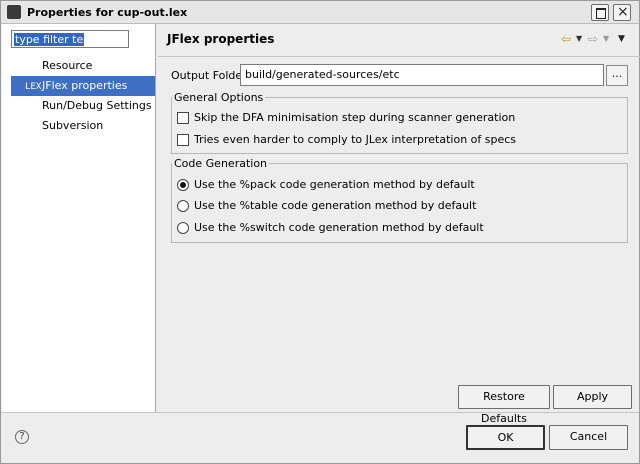  Describe the element at coordinates (600, 12) in the screenshot. I see `maximize-button` at that location.